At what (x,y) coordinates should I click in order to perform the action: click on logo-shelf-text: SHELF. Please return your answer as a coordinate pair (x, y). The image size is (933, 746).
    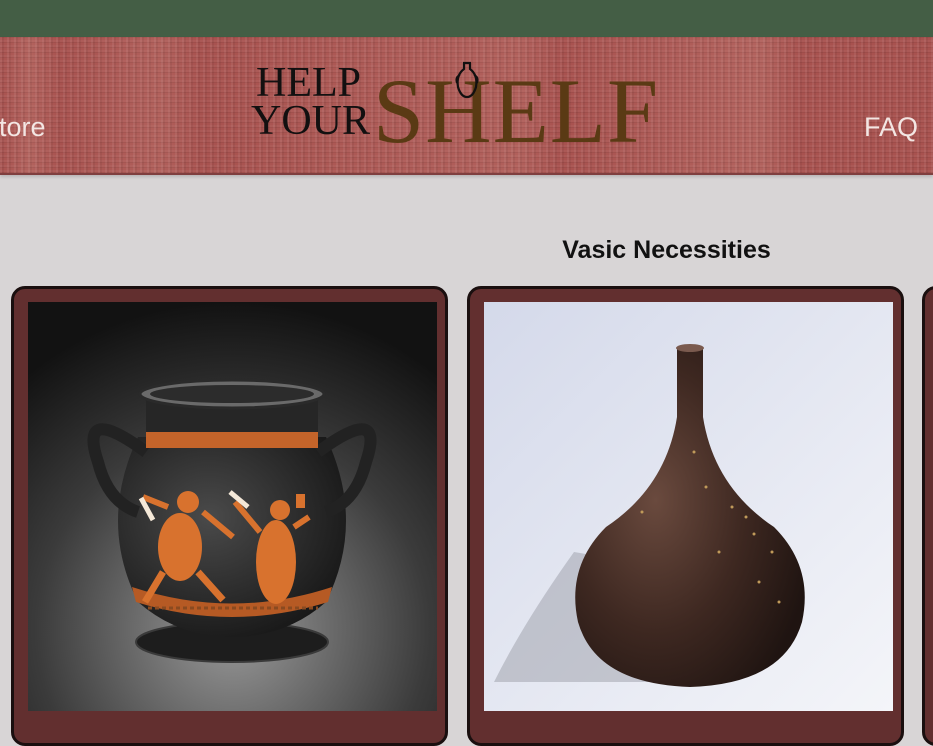
    Looking at the image, I should click on (516, 111).